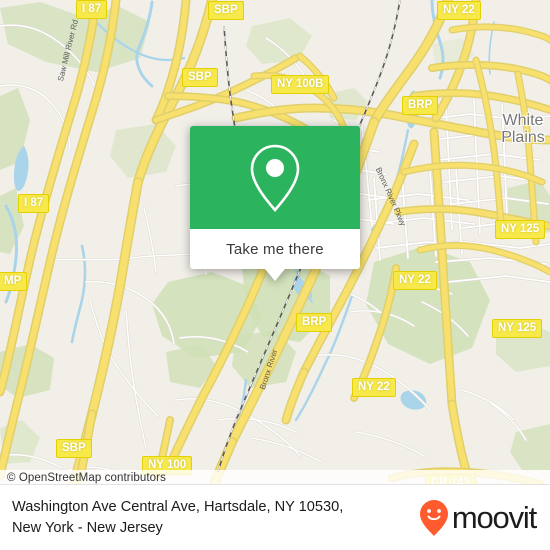 This screenshot has width=550, height=550. Describe the element at coordinates (87, 527) in the screenshot. I see `location-title-line2: New York - New Jersey` at that location.